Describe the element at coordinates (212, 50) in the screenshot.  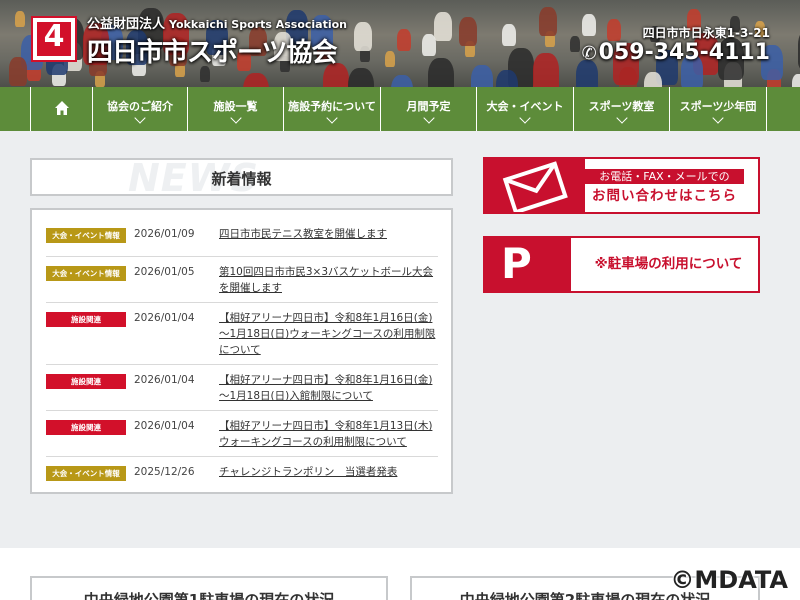
I see `org-name: 四日市市スポーツ協会` at that location.